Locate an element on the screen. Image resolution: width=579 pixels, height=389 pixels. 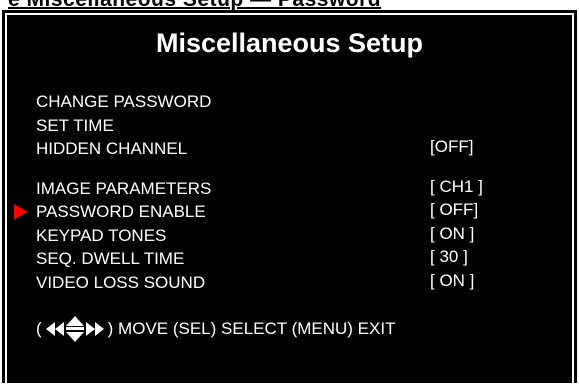
menu-item-label: VIDEO LOSS SOUND is located at coordinates (121, 282).